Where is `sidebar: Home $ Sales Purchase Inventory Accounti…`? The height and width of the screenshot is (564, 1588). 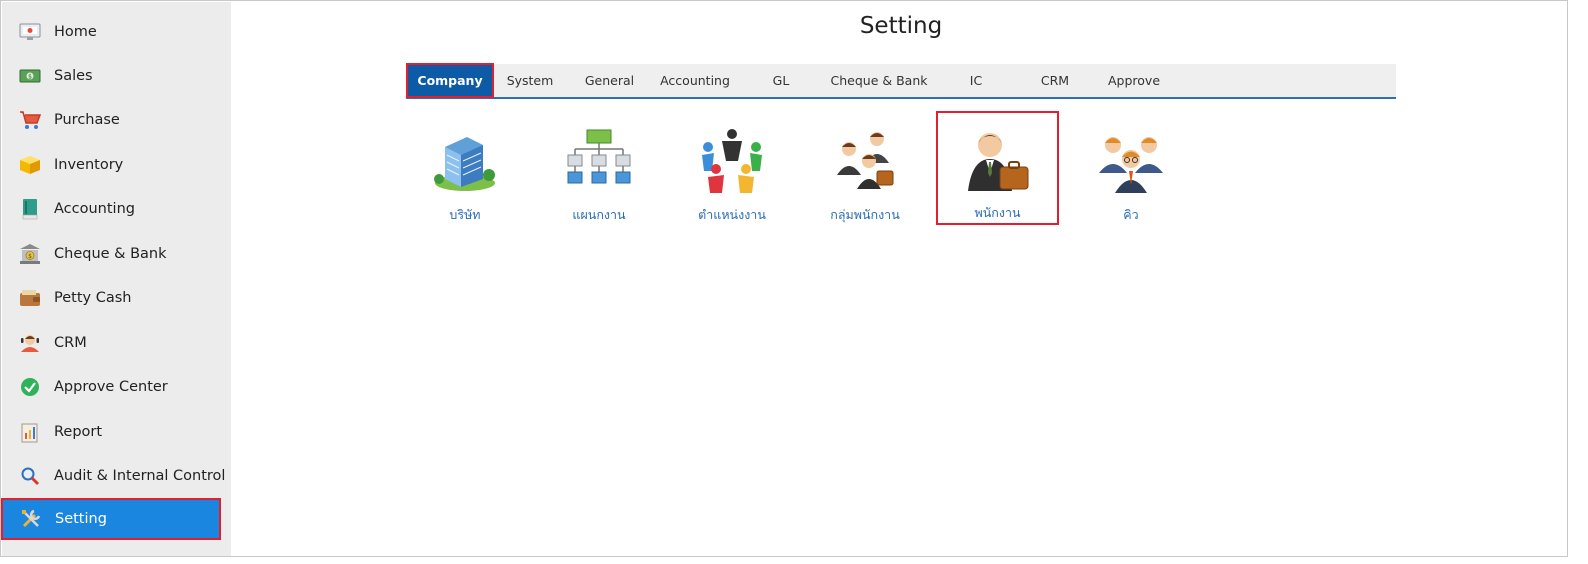
sidebar: Home $ Sales Purchase Inventory Accounti… is located at coordinates (116, 279).